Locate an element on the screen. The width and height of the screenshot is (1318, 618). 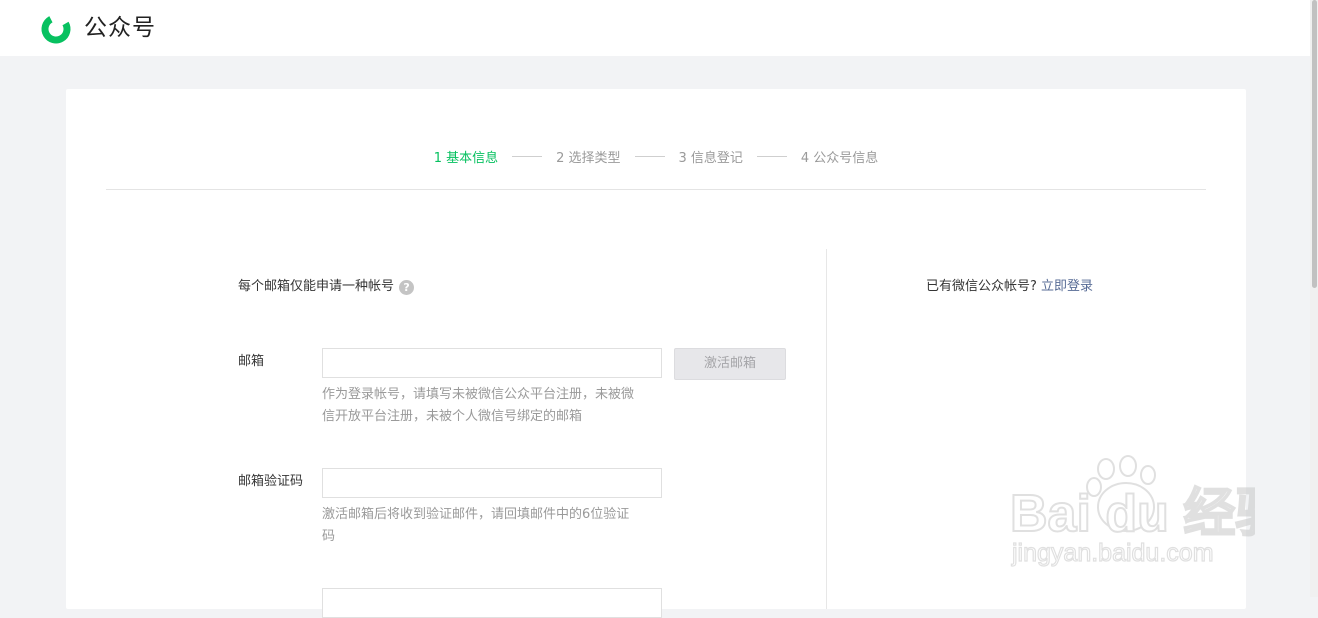
step-basic-info: 1 基本信息 is located at coordinates (466, 158).